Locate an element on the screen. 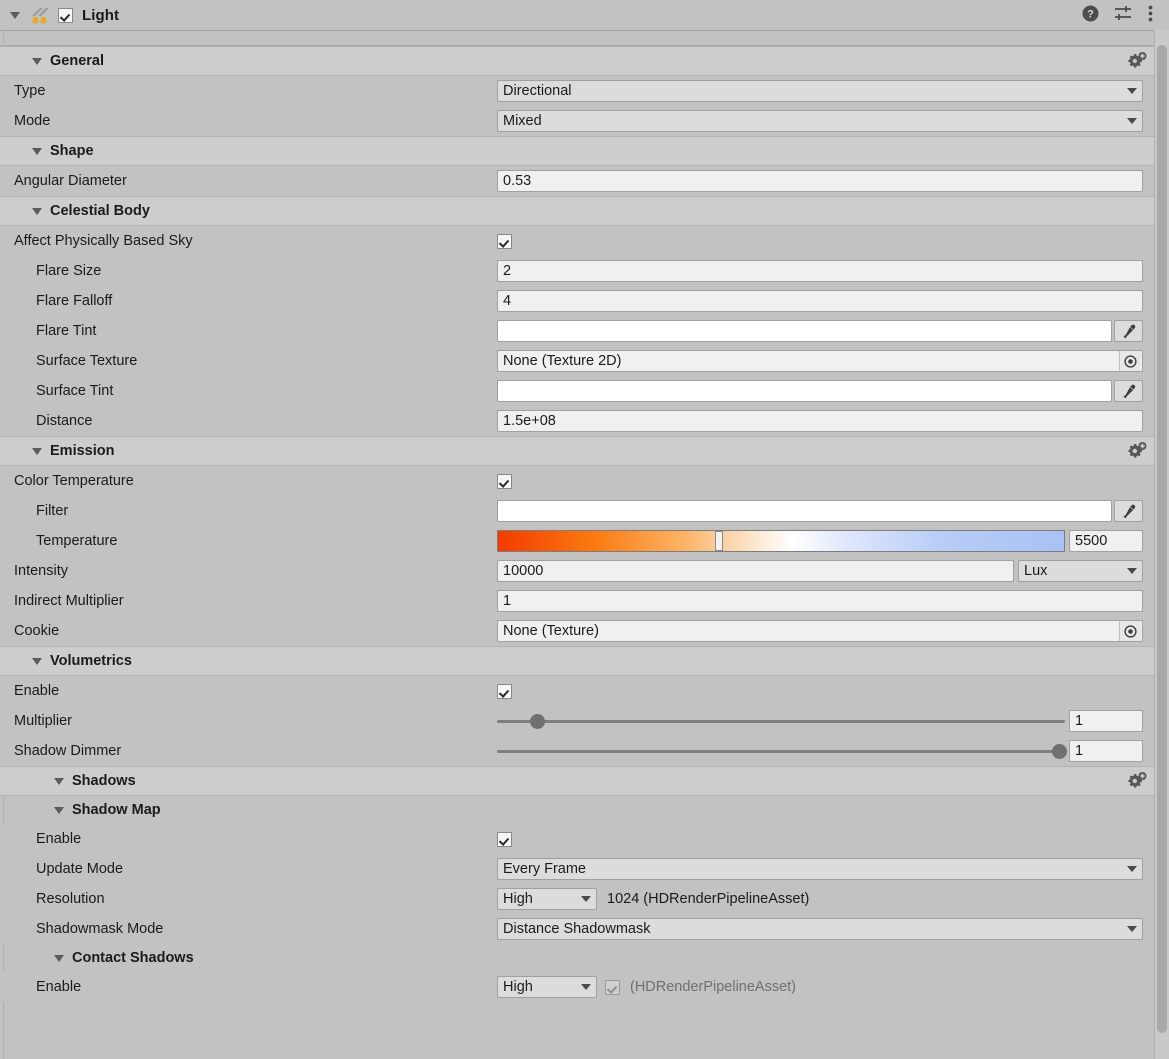  field-control: 2 is located at coordinates (820, 271).